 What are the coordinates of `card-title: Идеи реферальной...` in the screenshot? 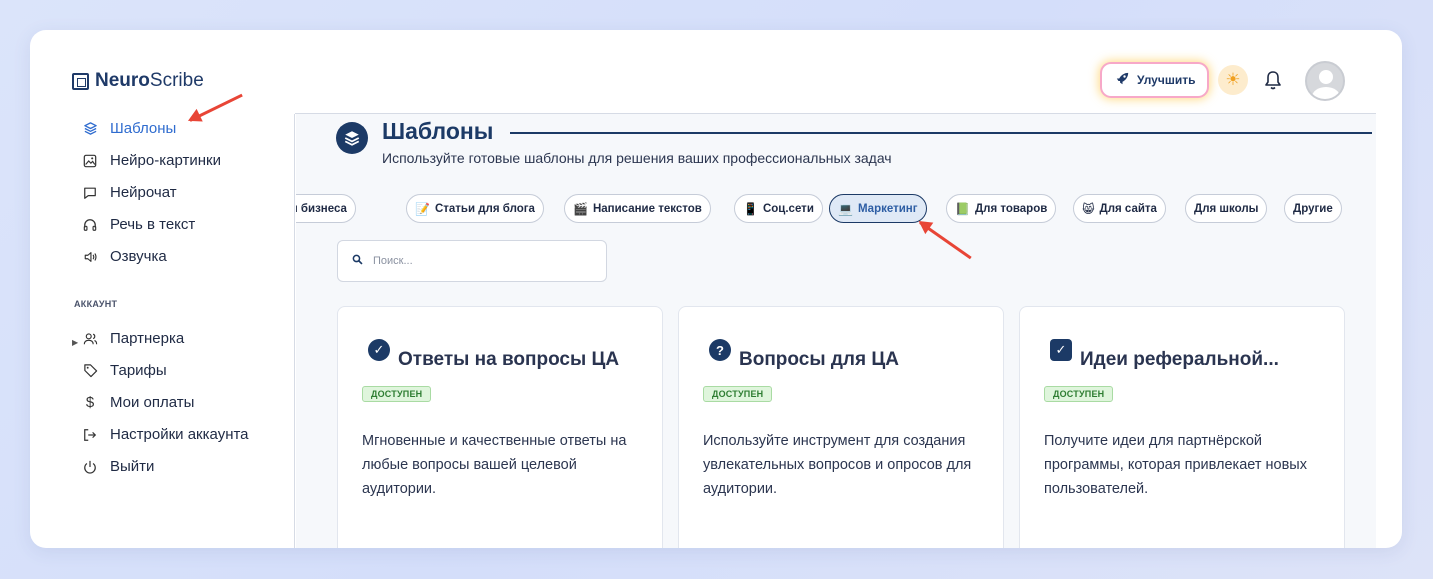 It's located at (1179, 359).